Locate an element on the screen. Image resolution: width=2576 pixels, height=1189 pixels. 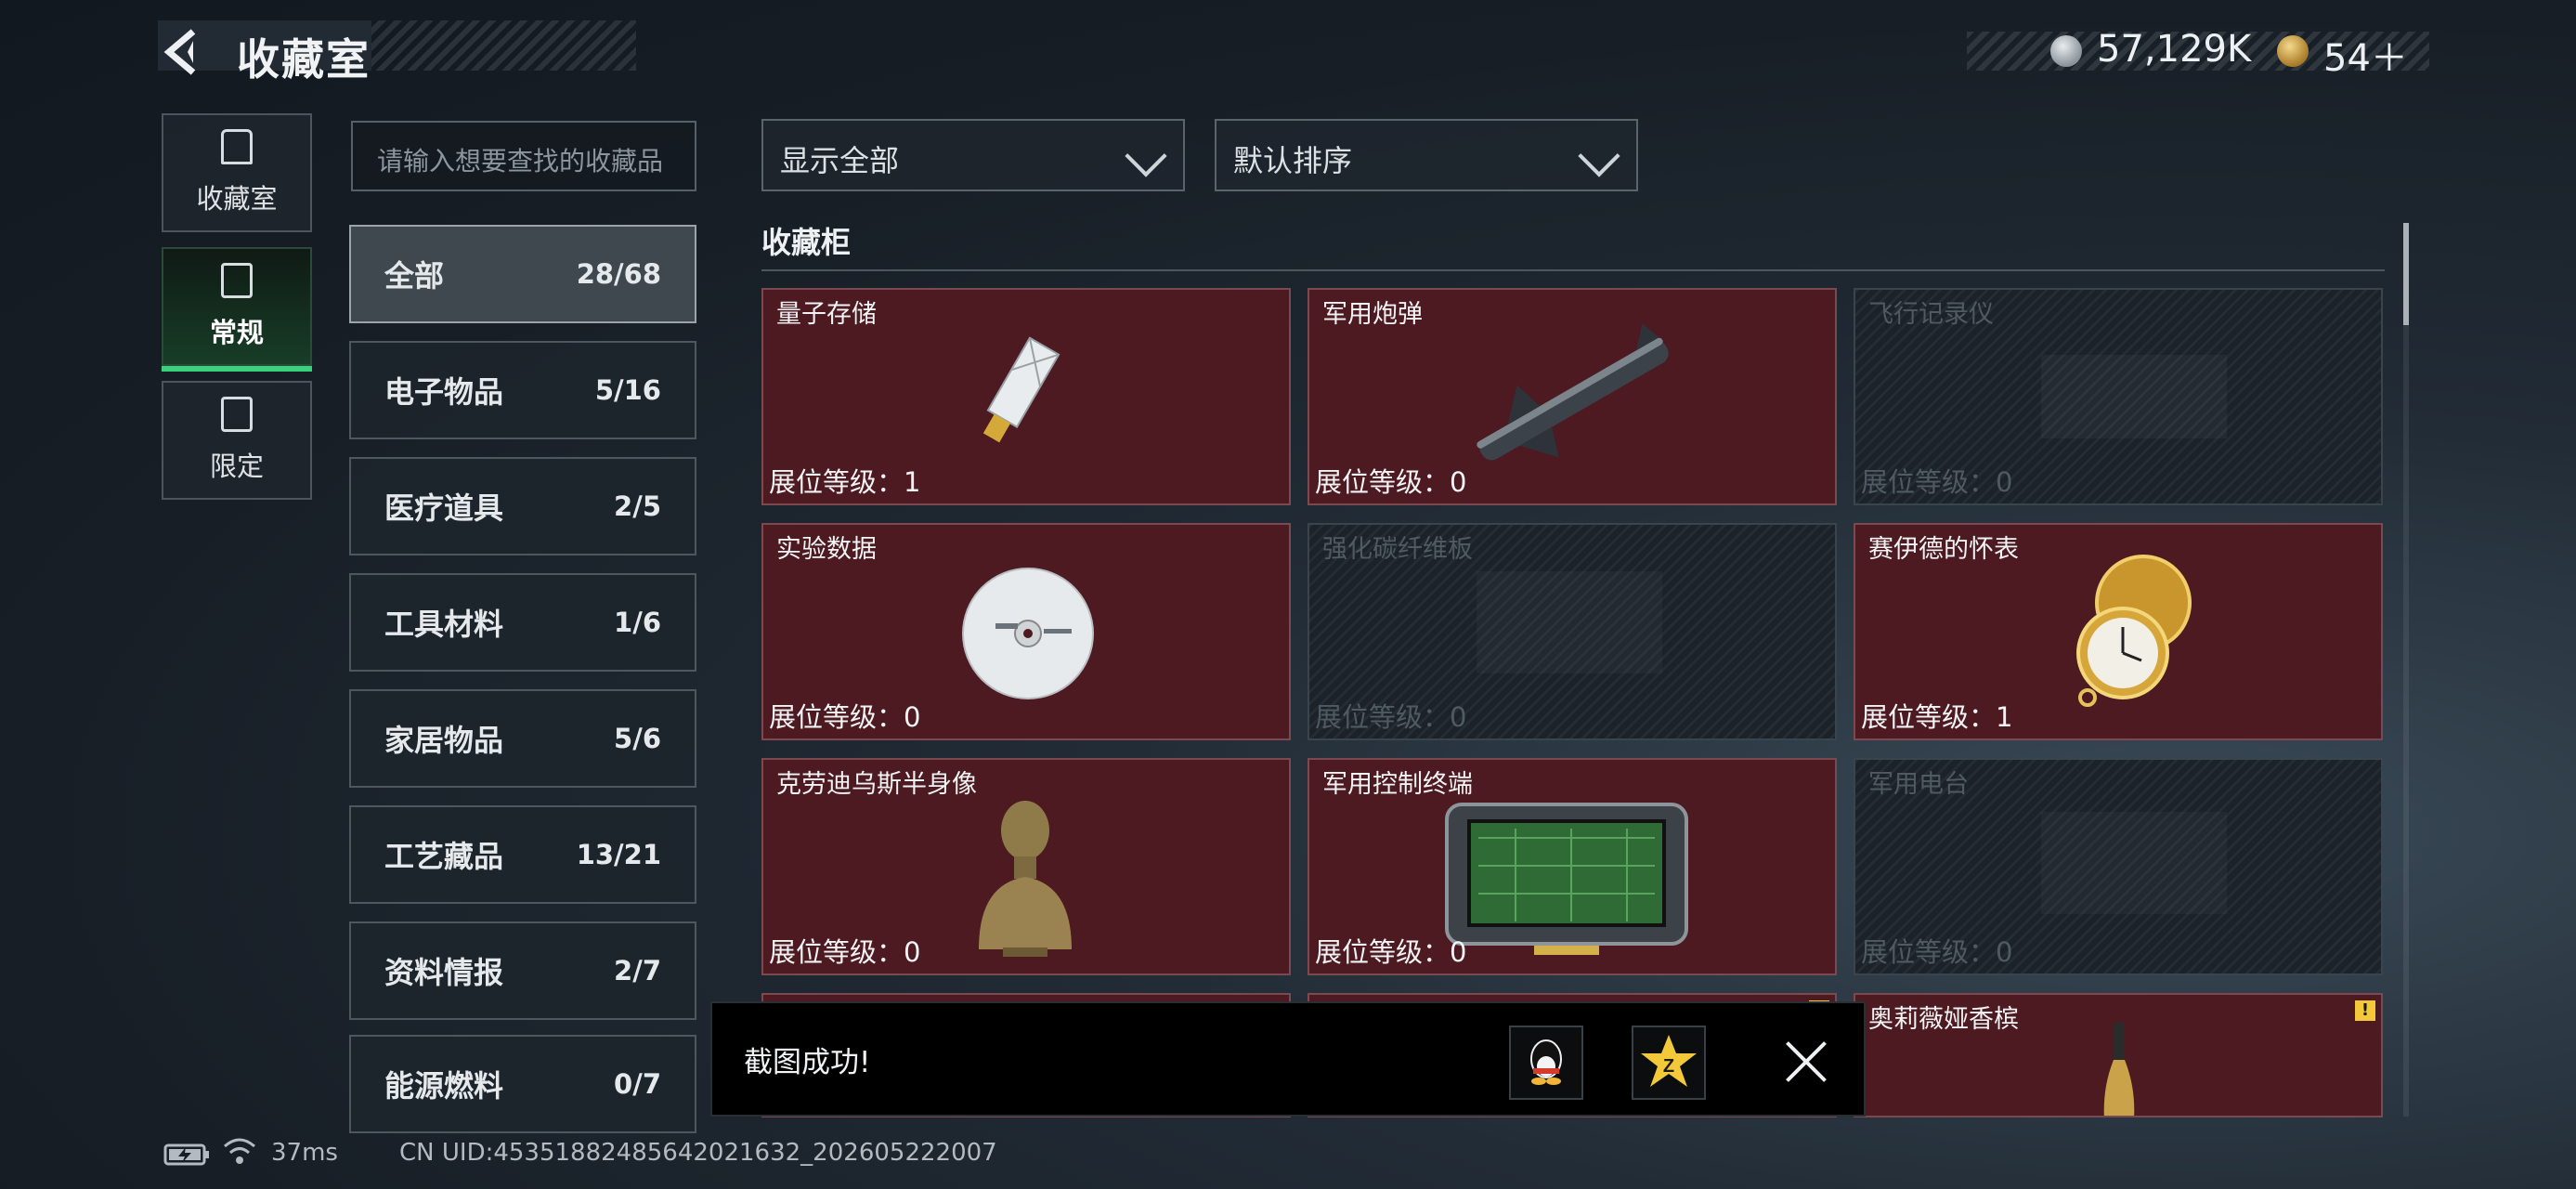
category-count: 1/6 is located at coordinates (637, 623).